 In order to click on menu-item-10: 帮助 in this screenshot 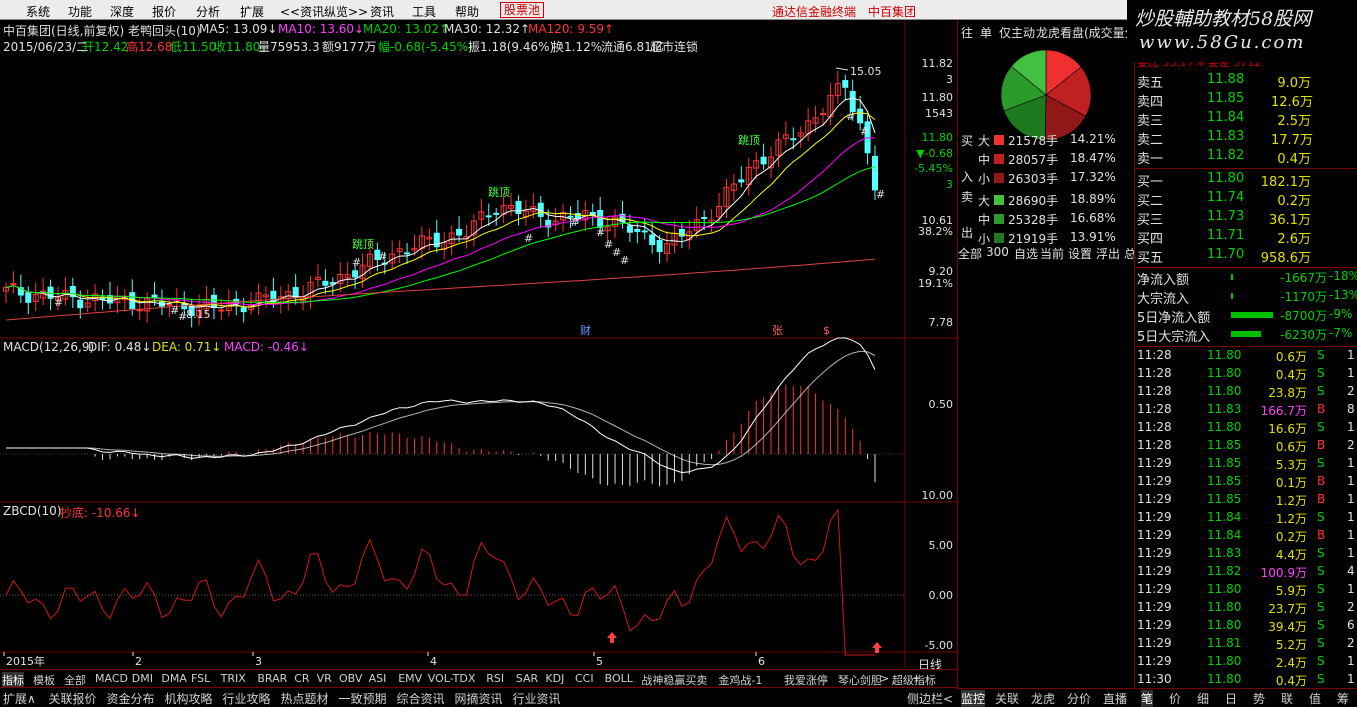, I will do `click(467, 11)`.